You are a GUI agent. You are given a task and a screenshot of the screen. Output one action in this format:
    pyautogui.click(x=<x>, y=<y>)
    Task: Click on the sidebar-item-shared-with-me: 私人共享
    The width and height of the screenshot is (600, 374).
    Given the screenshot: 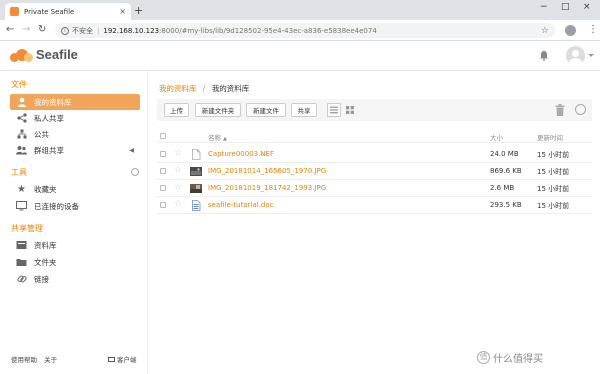 What is the action you would take?
    pyautogui.click(x=75, y=118)
    